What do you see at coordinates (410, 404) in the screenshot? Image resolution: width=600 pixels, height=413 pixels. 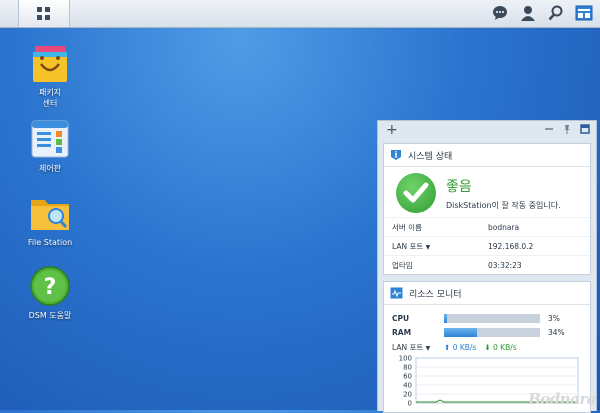 I see `chart-y-tick-label: 0` at bounding box center [410, 404].